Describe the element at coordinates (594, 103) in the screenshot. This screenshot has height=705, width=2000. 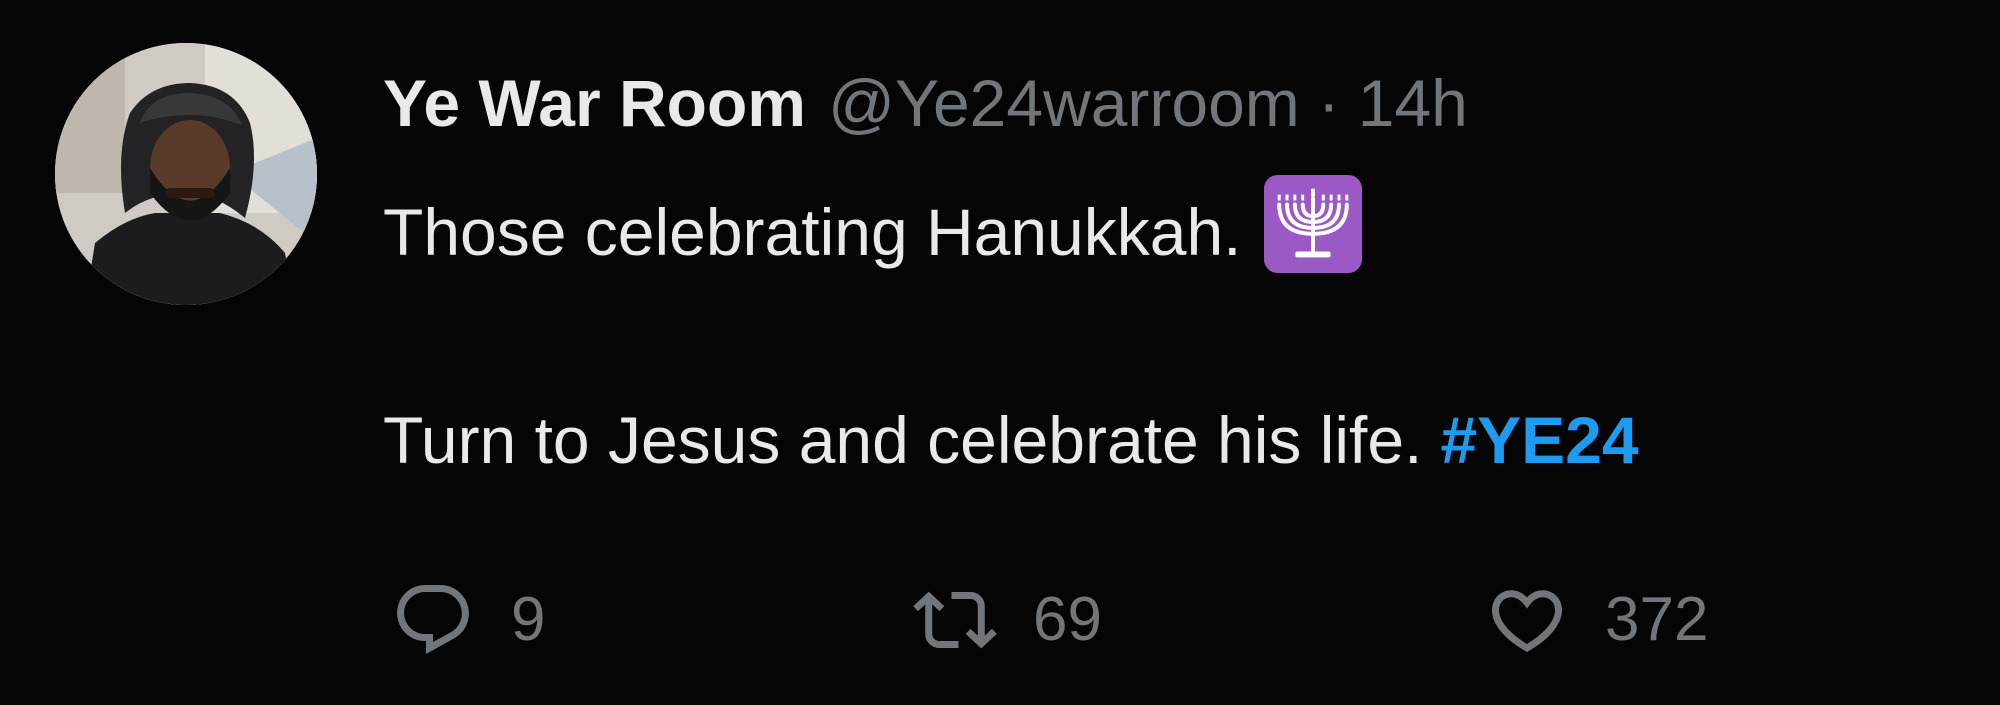
I see `display-name: Ye War Room` at that location.